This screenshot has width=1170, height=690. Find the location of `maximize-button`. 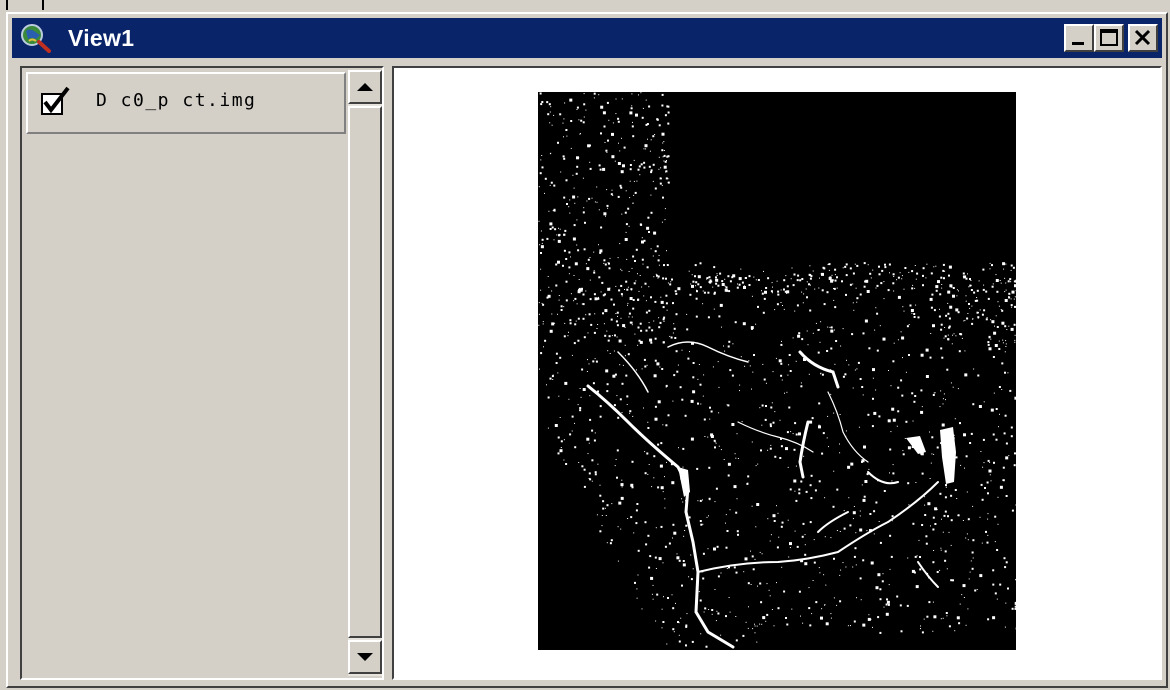

maximize-button is located at coordinates (1109, 38).